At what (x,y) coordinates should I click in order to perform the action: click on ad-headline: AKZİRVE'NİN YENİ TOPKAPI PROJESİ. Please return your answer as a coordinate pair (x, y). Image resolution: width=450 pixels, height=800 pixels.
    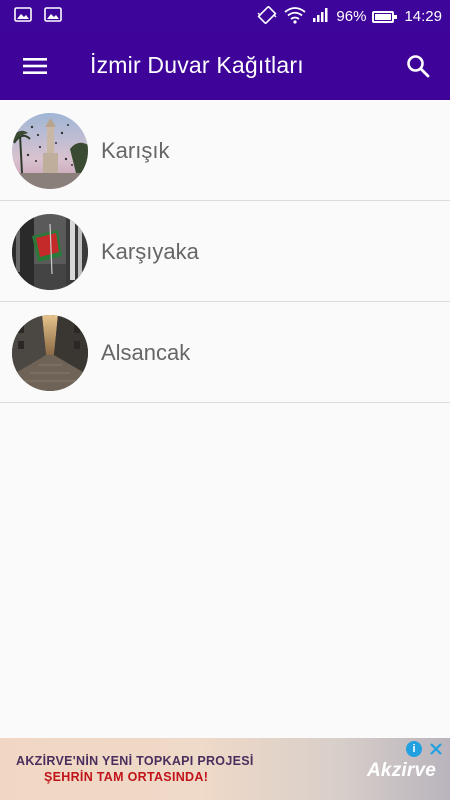
    Looking at the image, I should click on (135, 761).